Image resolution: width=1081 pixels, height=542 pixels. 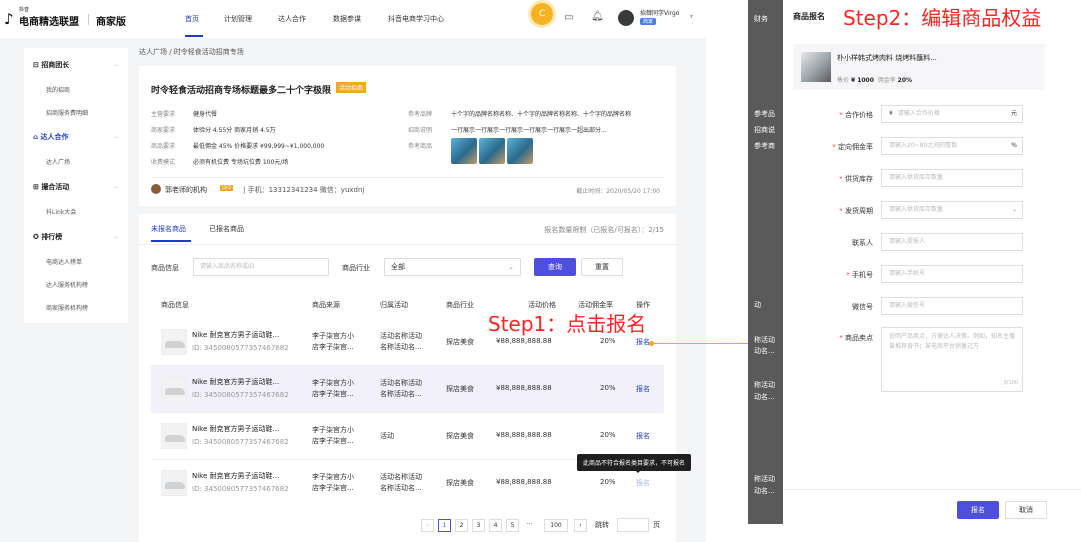 What do you see at coordinates (634, 463) in the screenshot?
I see `disabled-tooltip: 此商品不符合报名类目要求，不可报名` at bounding box center [634, 463].